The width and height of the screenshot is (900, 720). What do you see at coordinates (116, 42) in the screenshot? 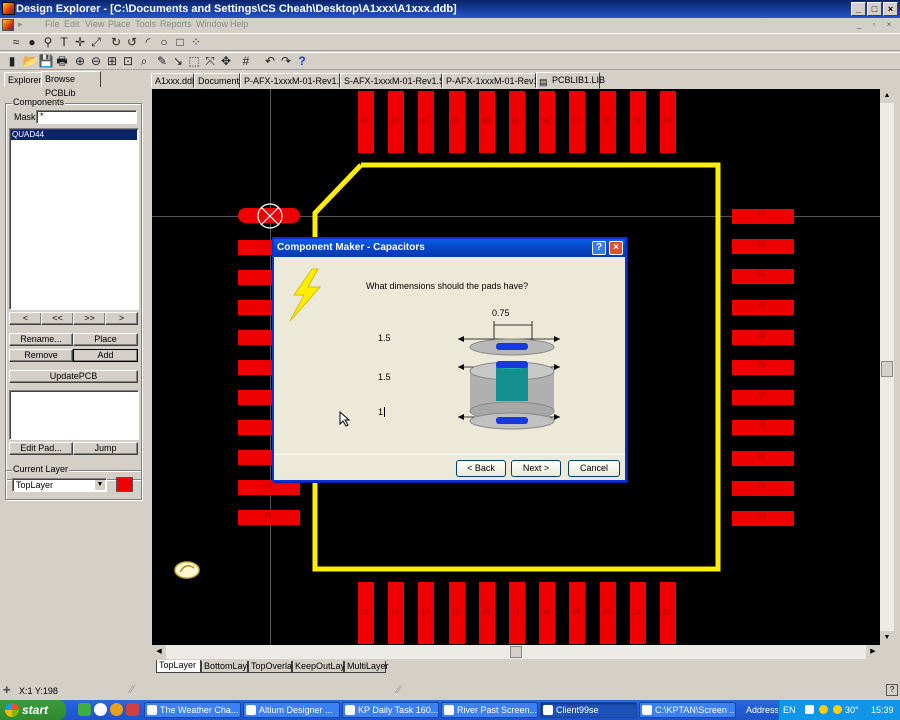
I see `arc-center-icon: ↻` at bounding box center [116, 42].